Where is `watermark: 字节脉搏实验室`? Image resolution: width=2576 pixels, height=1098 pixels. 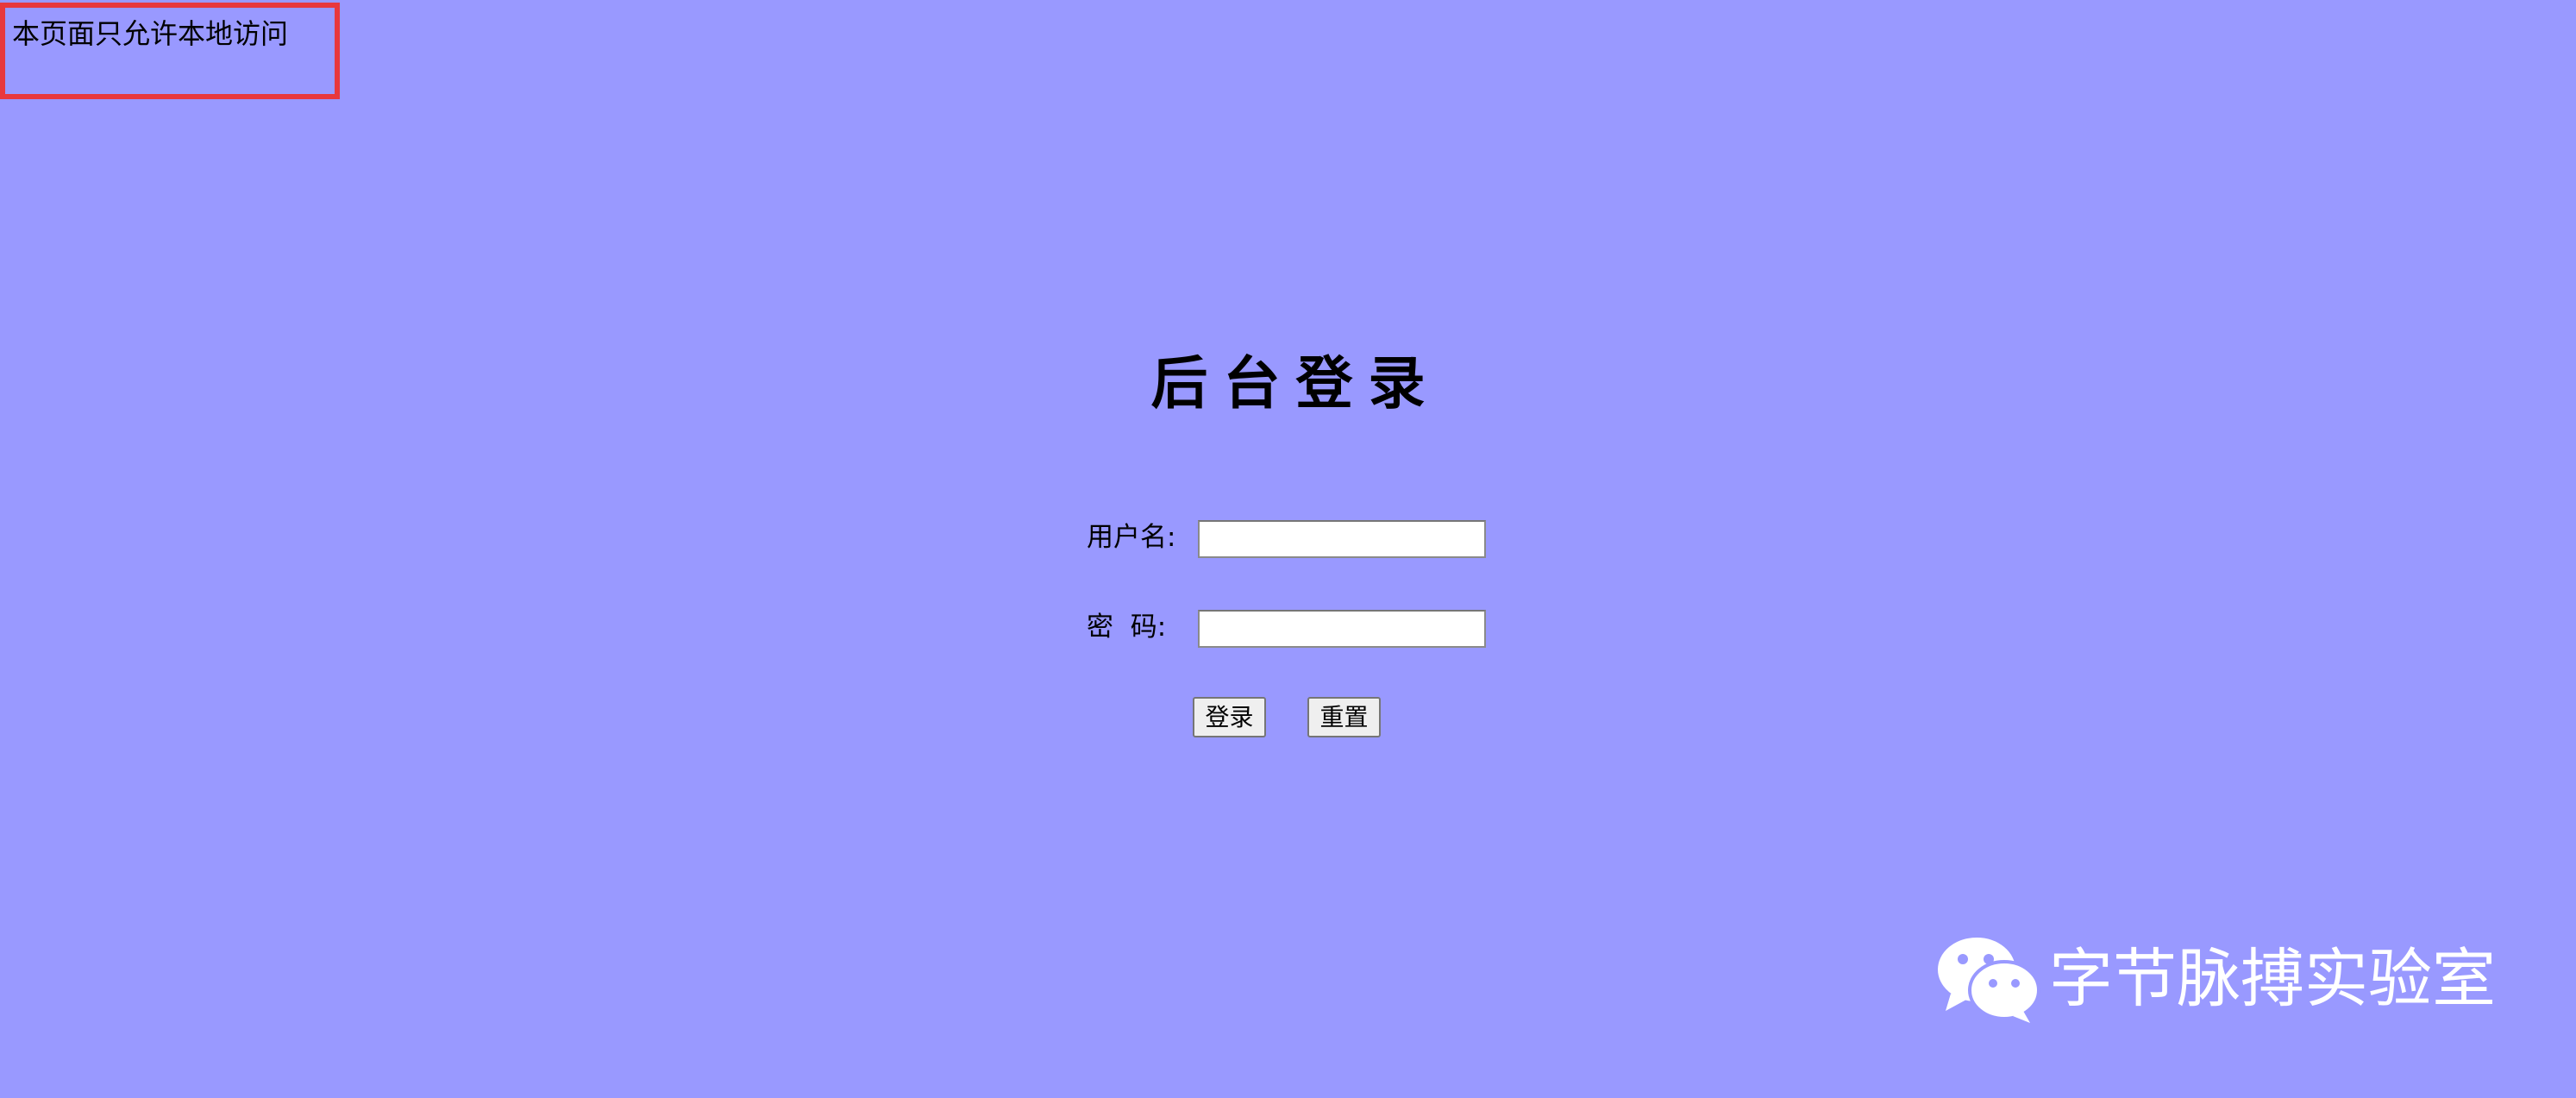 watermark: 字节脉搏实验室 is located at coordinates (2214, 979).